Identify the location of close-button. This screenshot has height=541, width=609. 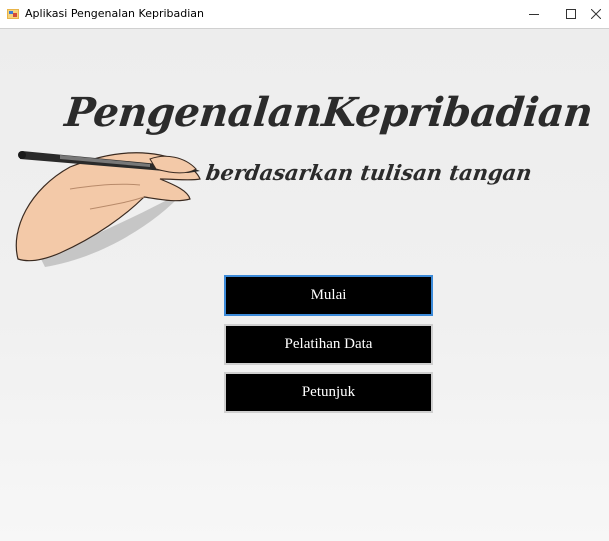
(596, 14).